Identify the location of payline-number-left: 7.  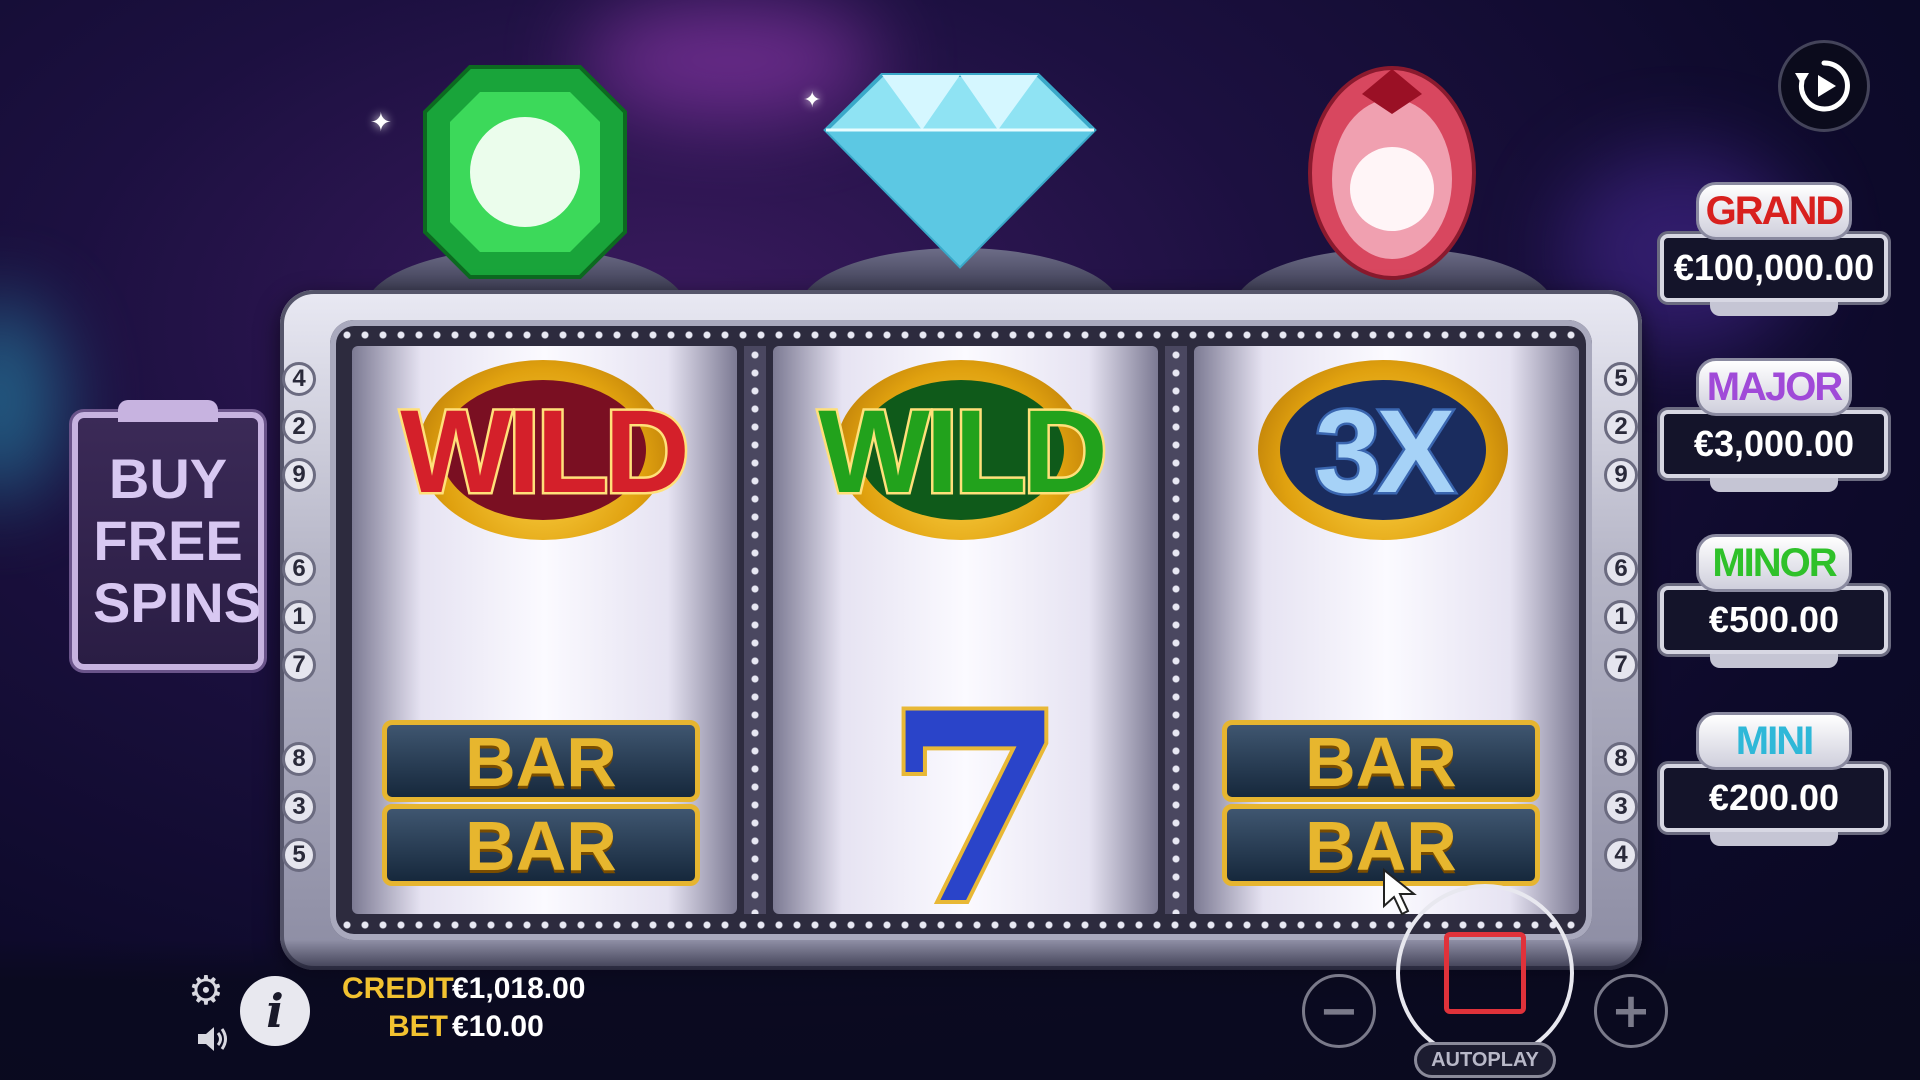
(299, 665).